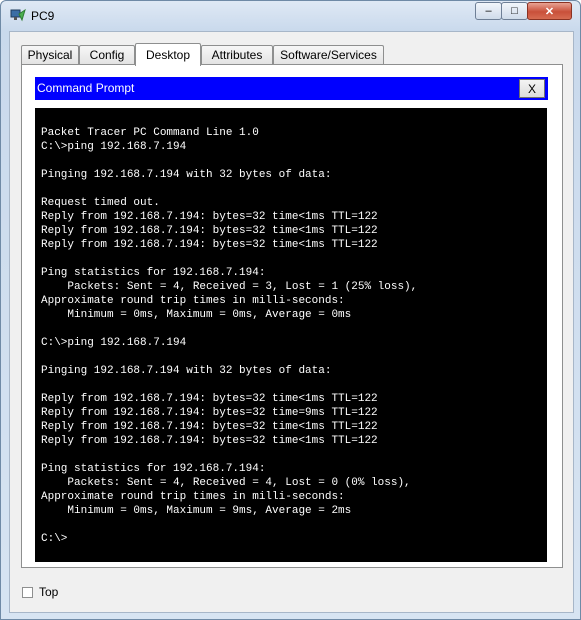 The image size is (581, 620). Describe the element at coordinates (290, 16) in the screenshot. I see `title-bar: PC9 – □ ✕` at that location.